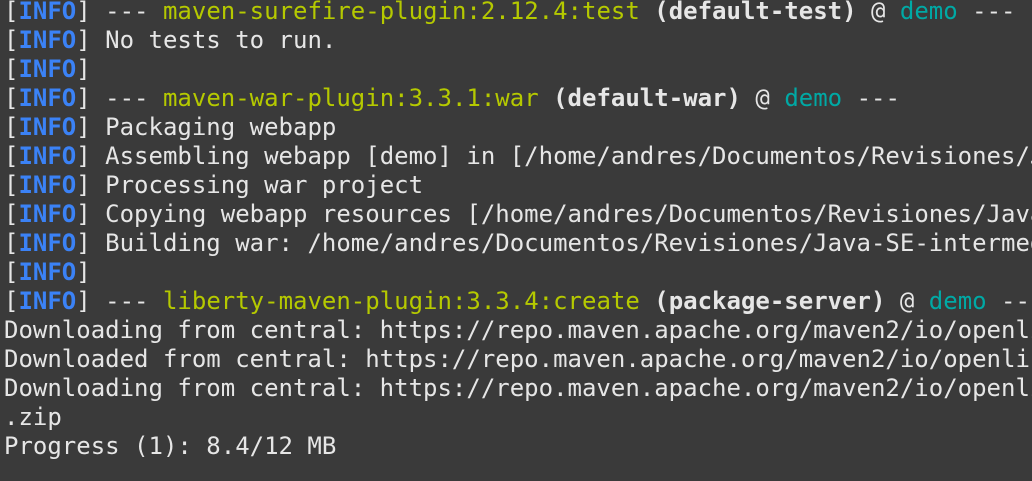 The width and height of the screenshot is (1032, 481). Describe the element at coordinates (264, 185) in the screenshot. I see `log-message: Processing war project` at that location.